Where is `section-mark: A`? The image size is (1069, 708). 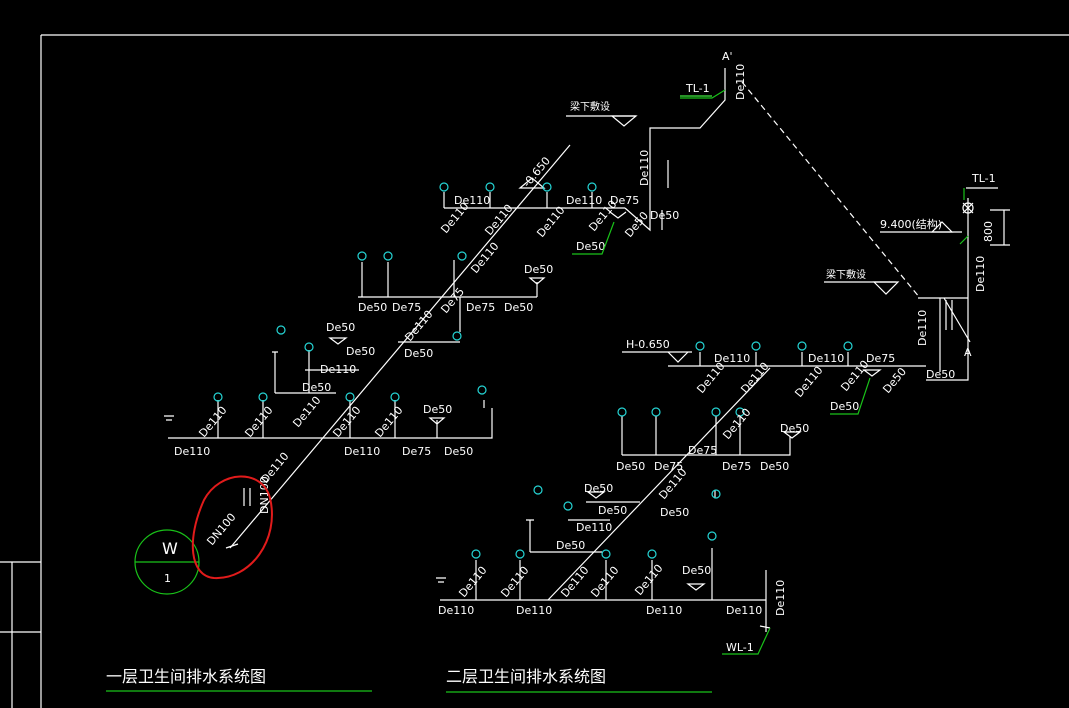
section-mark: A is located at coordinates (968, 352).